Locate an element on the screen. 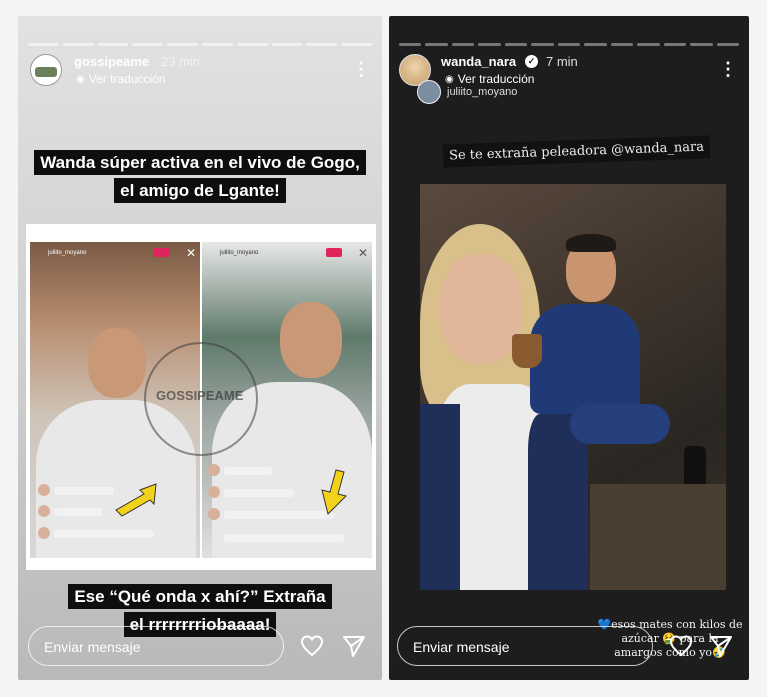 This screenshot has height=697, width=767. woman-jacket is located at coordinates (440, 497).